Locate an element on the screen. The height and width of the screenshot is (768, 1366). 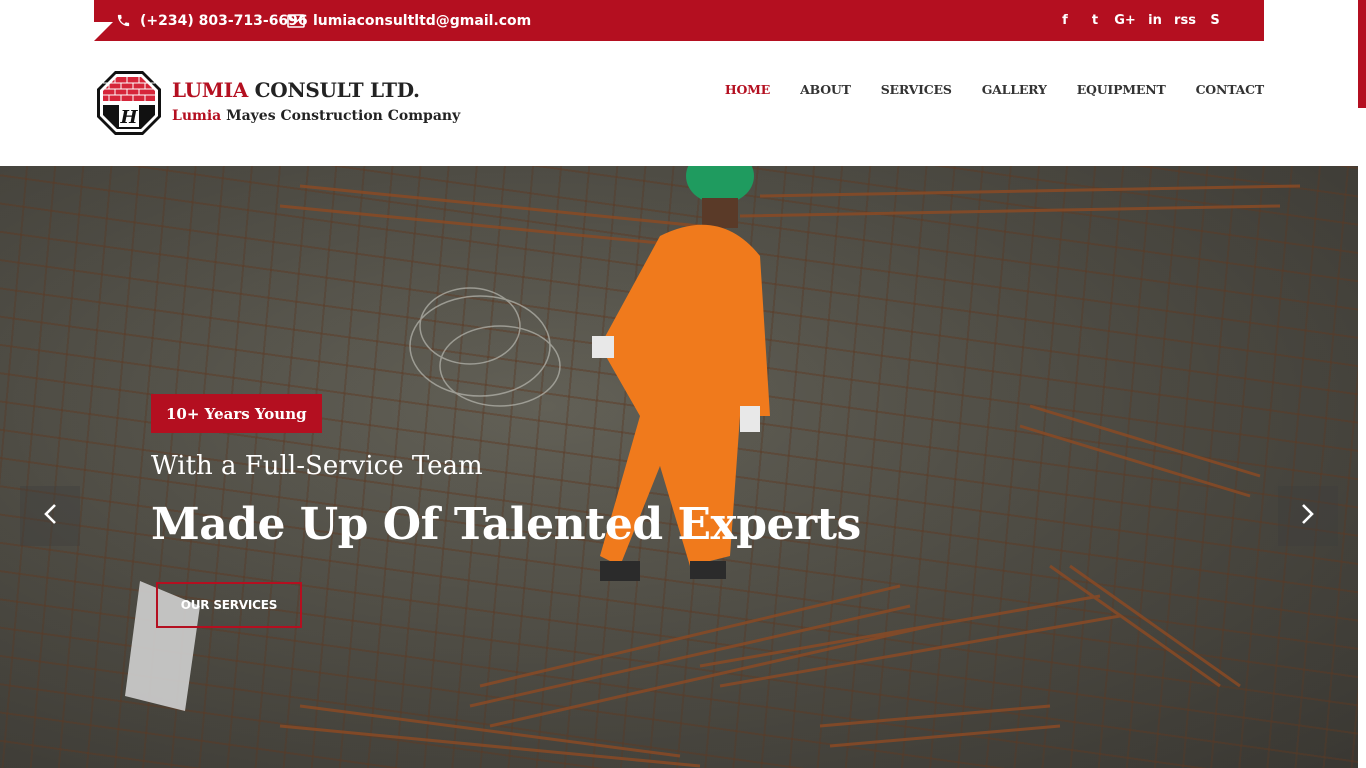
google-plus-icon: G+ is located at coordinates (1125, 20).